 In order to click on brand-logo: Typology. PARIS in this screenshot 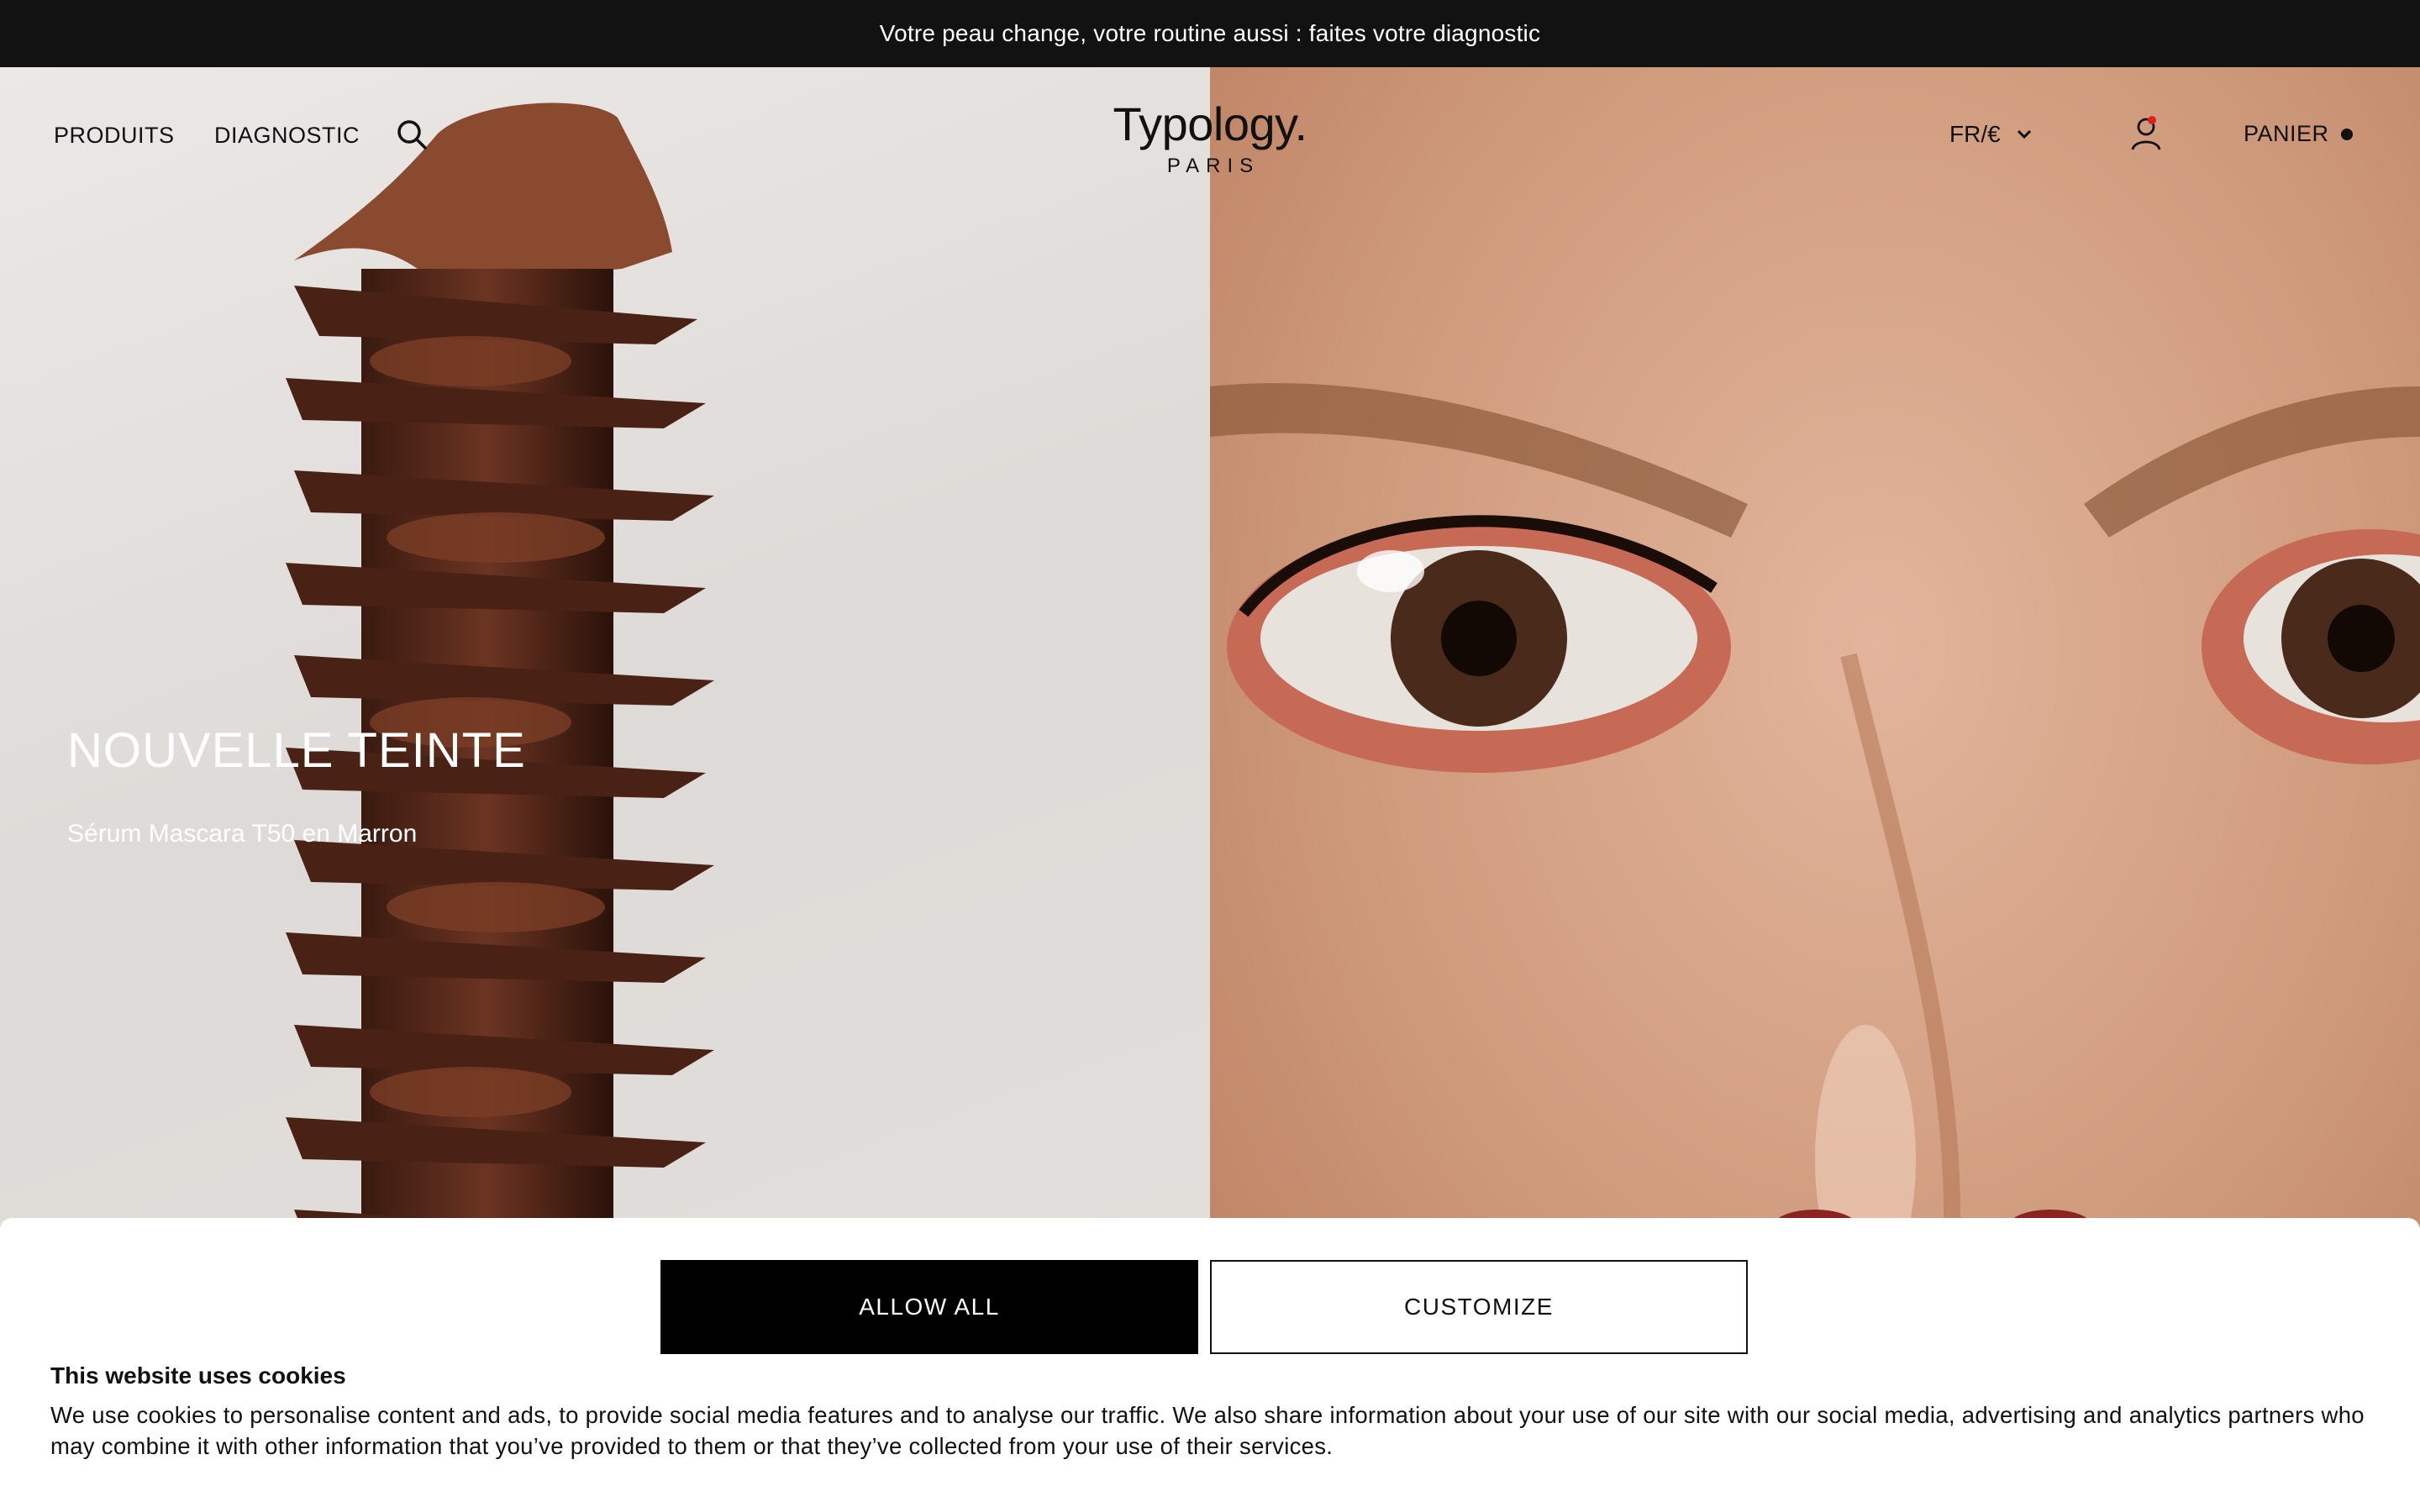, I will do `click(1210, 138)`.